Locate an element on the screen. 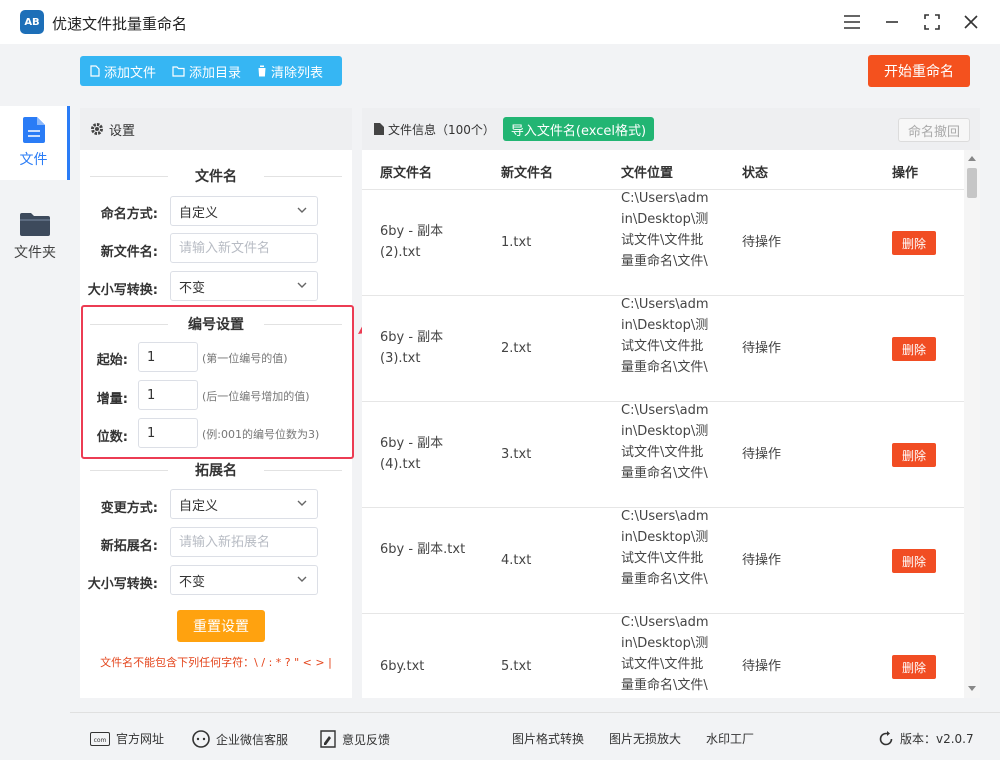 The width and height of the screenshot is (1000, 760). start-rename-button: 开始重命名 is located at coordinates (919, 71).